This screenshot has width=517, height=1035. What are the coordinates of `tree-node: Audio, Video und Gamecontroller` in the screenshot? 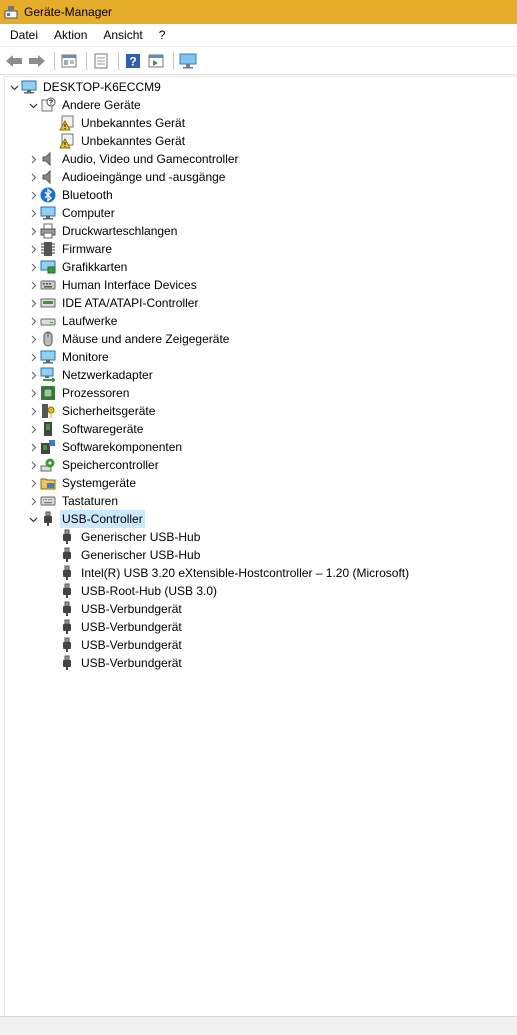 It's located at (133, 159).